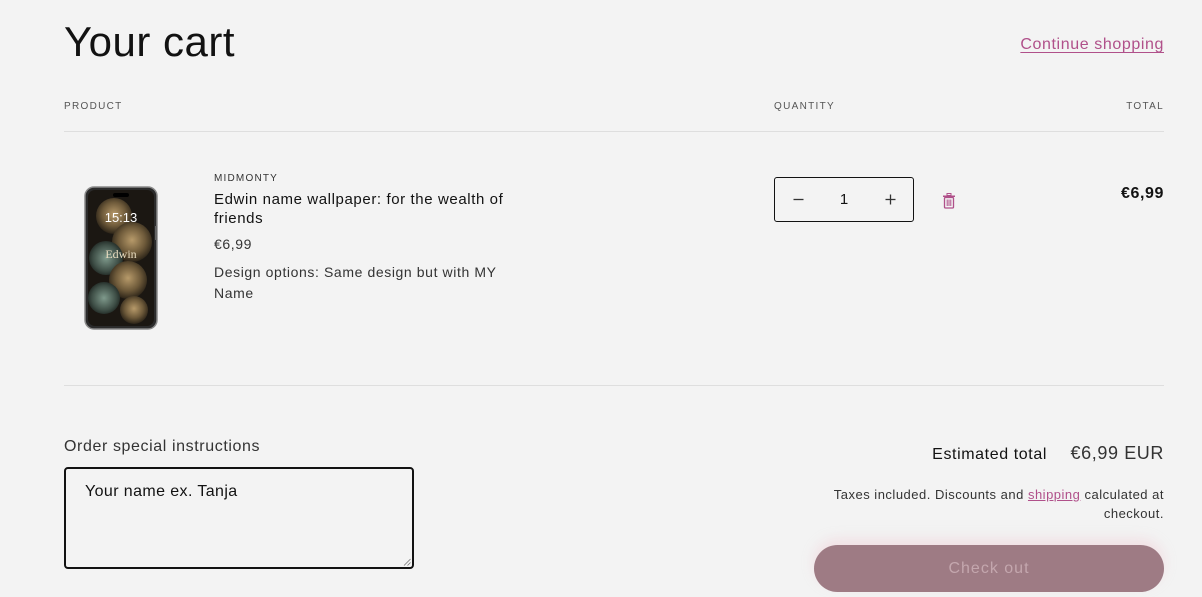 Image resolution: width=1202 pixels, height=597 pixels. What do you see at coordinates (161, 491) in the screenshot?
I see `order-instructions-value: Your name ex. Tanja` at bounding box center [161, 491].